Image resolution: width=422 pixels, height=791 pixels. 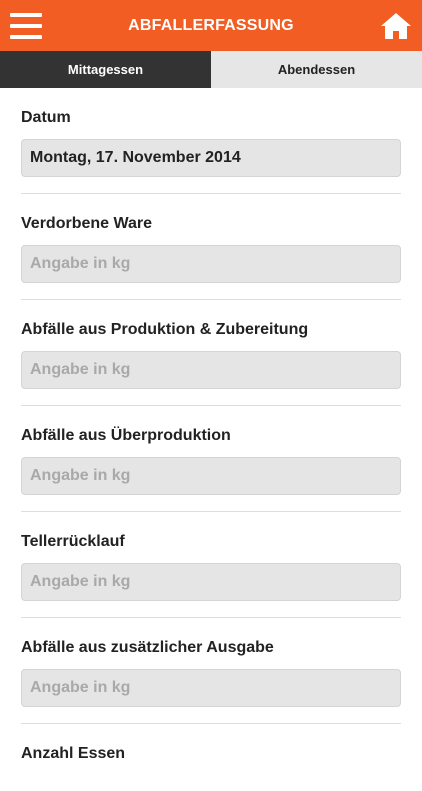 What do you see at coordinates (211, 582) in the screenshot?
I see `tellerruecklauf-input: Angabe in kg` at bounding box center [211, 582].